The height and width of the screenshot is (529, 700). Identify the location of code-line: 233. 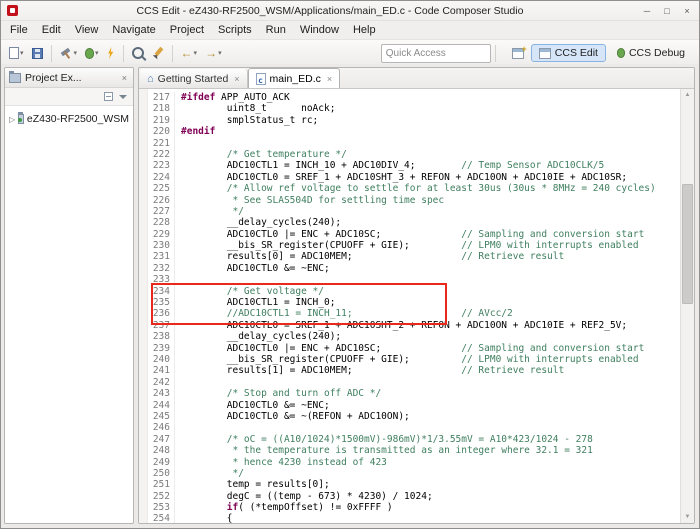
(414, 280).